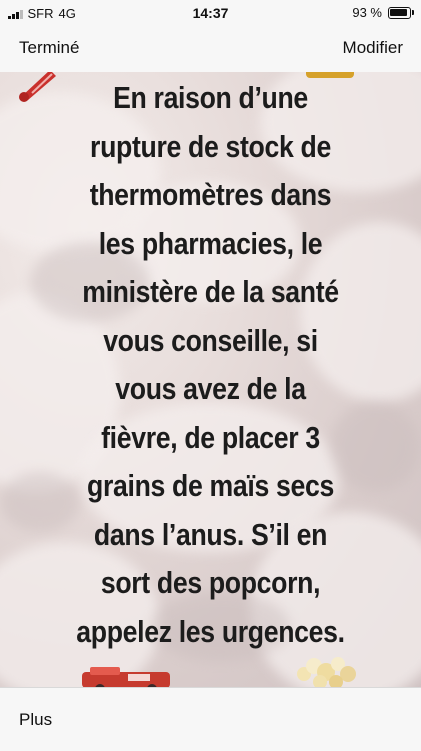 The image size is (421, 751). Describe the element at coordinates (210, 97) in the screenshot. I see `message-line: En raison d’une` at that location.